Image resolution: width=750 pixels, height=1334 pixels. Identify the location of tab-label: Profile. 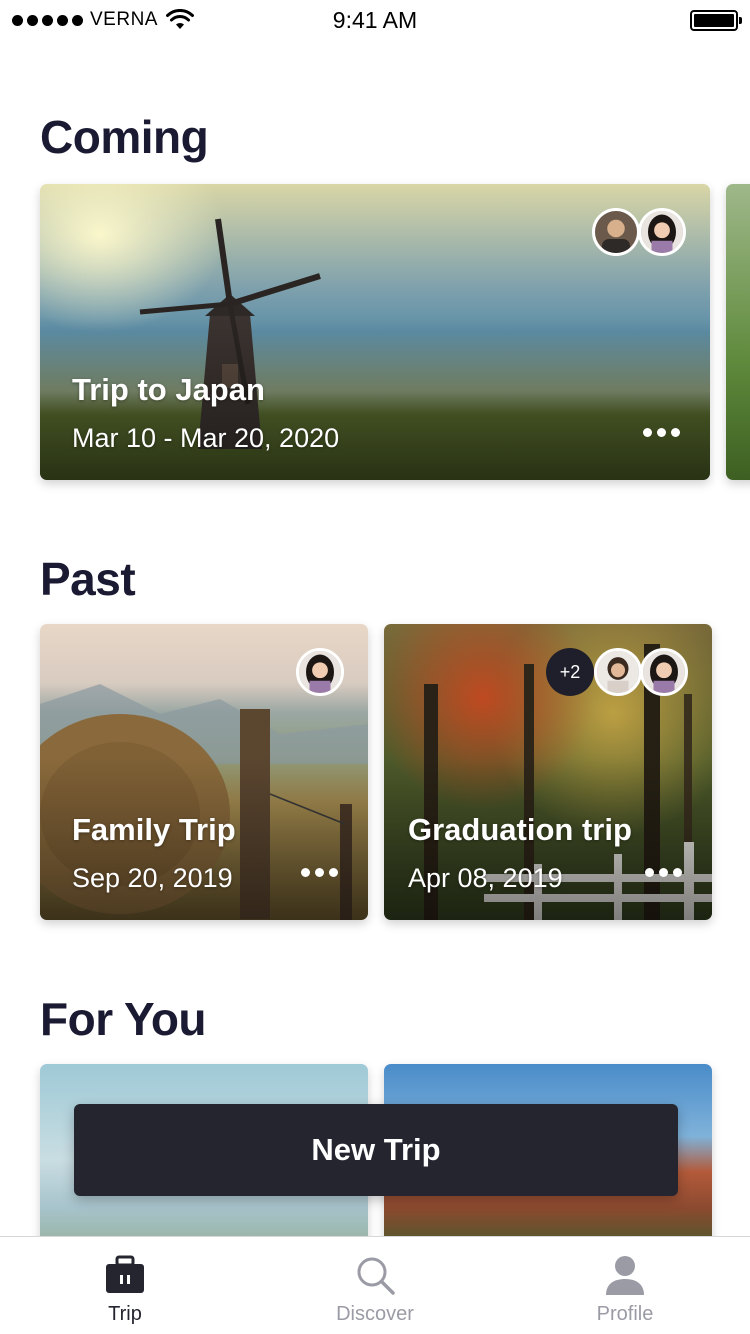
(625, 1314).